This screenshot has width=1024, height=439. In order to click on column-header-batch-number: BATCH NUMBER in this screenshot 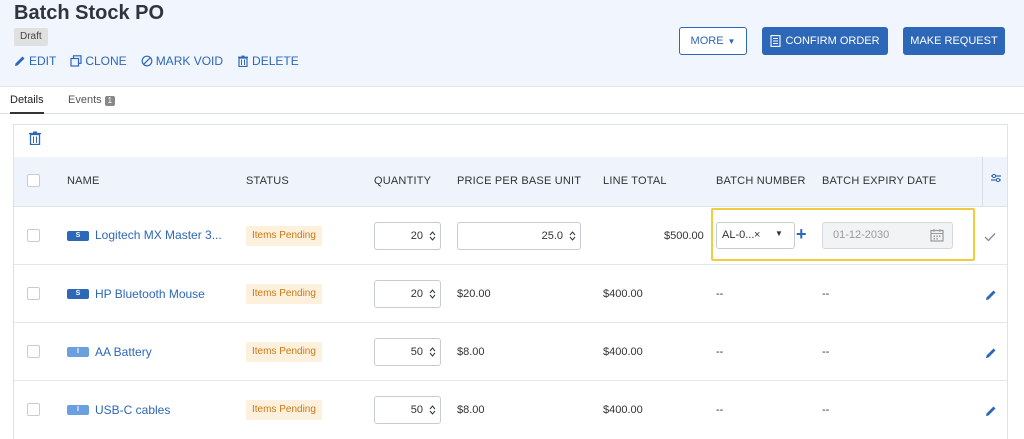, I will do `click(761, 181)`.